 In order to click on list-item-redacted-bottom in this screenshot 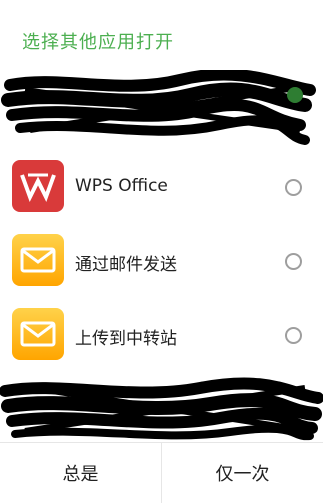, I will do `click(161, 413)`.